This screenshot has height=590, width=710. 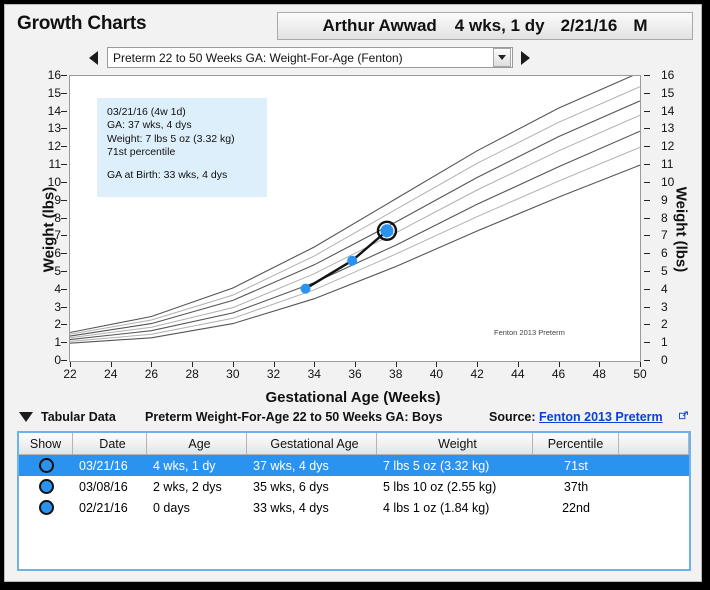 I want to click on next-chart-button, so click(x=525, y=58).